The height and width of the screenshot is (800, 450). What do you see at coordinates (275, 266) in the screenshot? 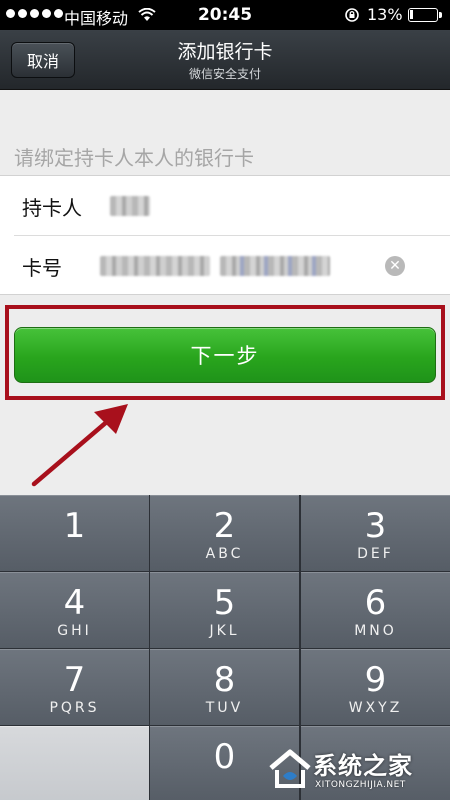
I see `card-number-blurred-part2` at bounding box center [275, 266].